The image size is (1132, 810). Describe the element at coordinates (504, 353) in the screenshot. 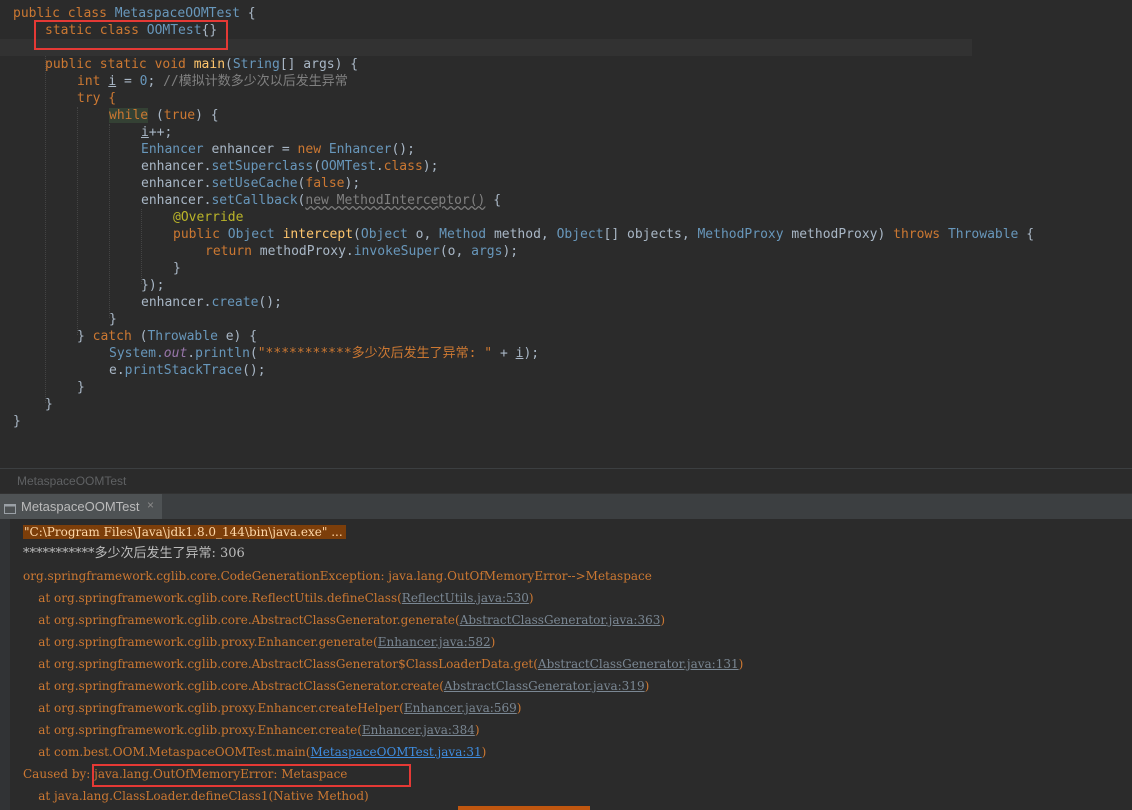

I see `token: +` at that location.